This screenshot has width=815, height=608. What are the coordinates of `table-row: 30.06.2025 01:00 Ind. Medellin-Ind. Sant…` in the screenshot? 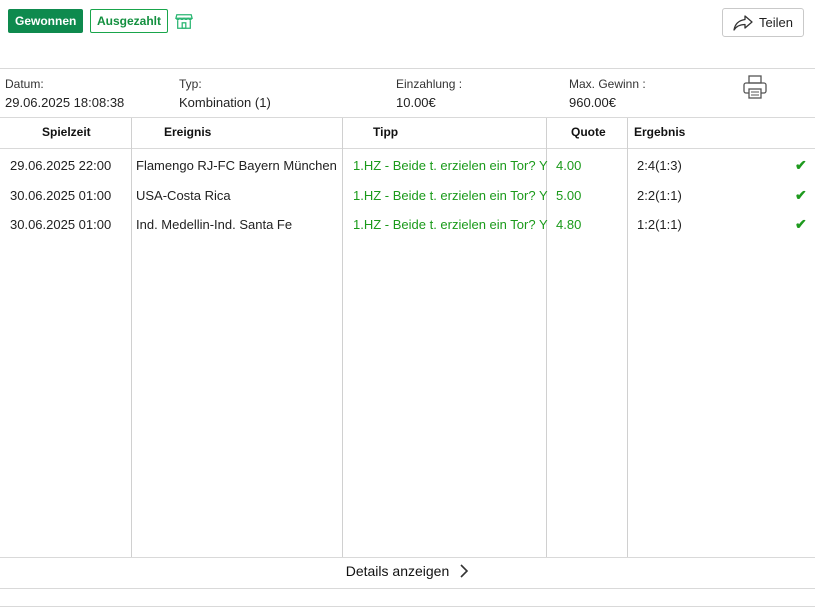 It's located at (407, 226).